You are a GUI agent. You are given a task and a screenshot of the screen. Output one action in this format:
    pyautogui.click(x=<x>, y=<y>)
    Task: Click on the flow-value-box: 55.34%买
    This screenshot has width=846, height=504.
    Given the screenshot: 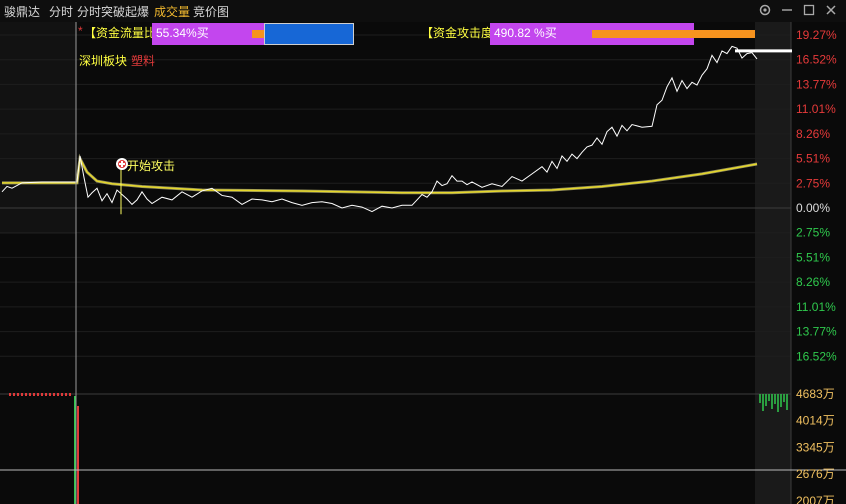 What is the action you would take?
    pyautogui.click(x=208, y=34)
    